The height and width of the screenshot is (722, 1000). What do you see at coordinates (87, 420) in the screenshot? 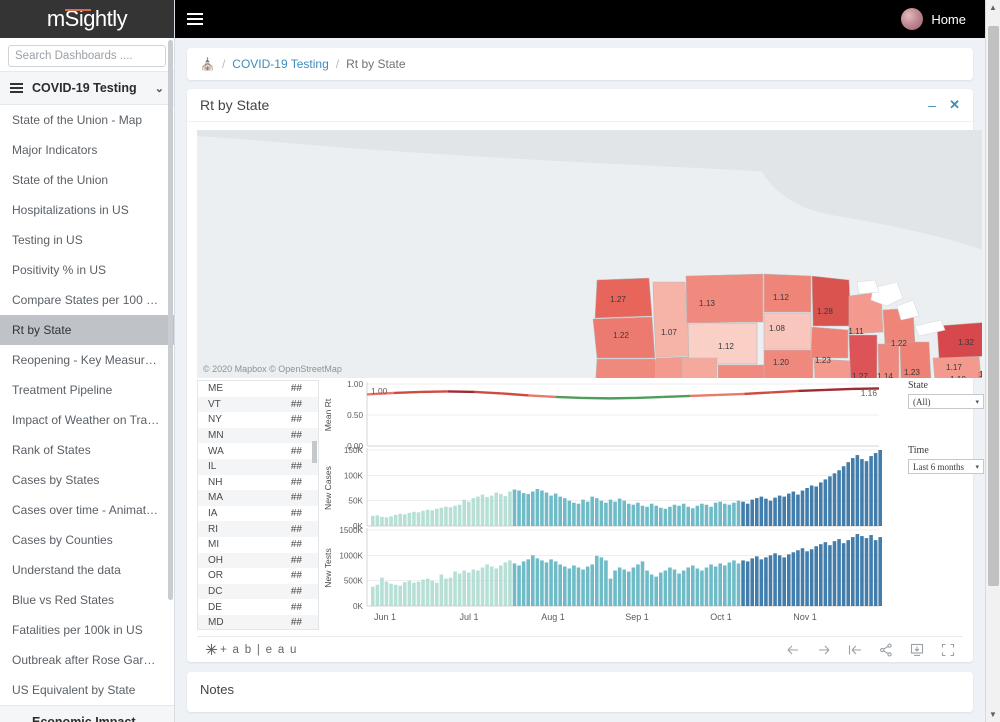
I see `sidebar-item-impact-of-weather-on-transmi: Impact of Weather on Transmi..` at bounding box center [87, 420].